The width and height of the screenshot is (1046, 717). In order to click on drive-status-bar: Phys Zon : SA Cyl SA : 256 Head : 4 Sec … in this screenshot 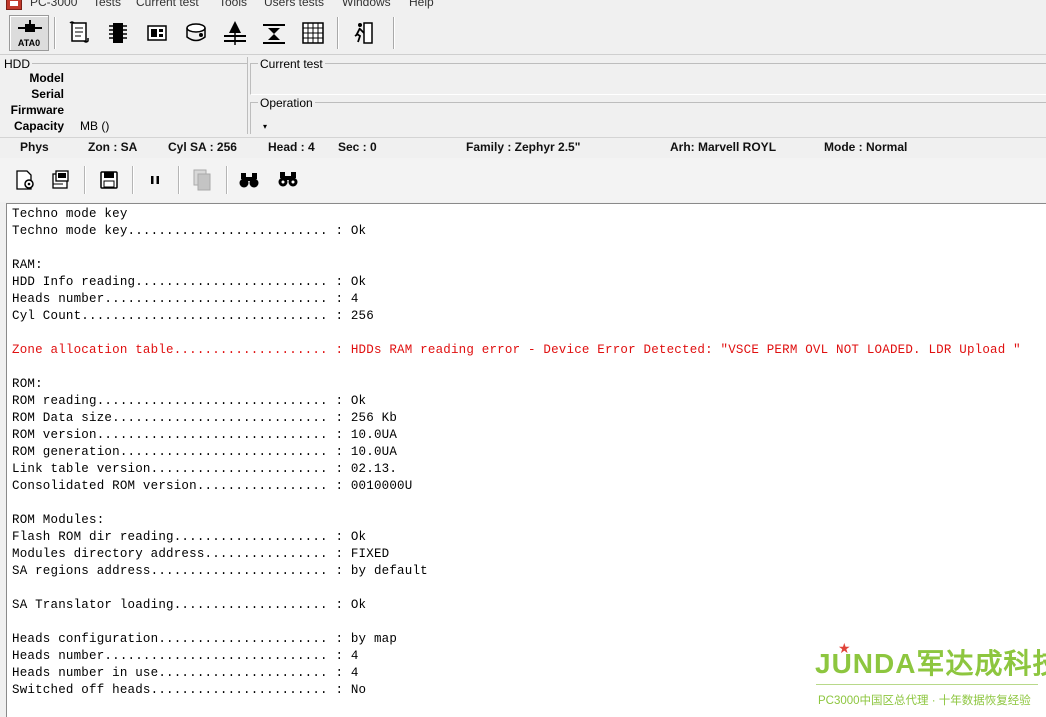, I will do `click(523, 147)`.